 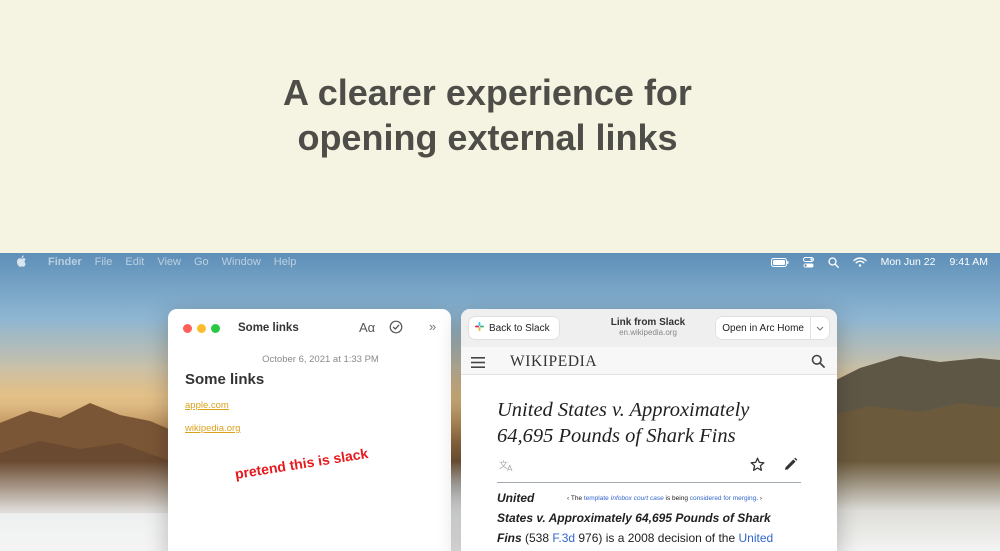 What do you see at coordinates (134, 262) in the screenshot?
I see `menu-edit: Edit` at bounding box center [134, 262].